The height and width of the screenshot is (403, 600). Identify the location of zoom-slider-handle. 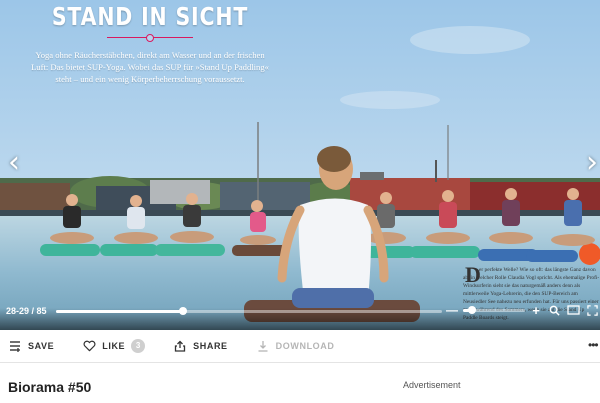
(471, 309).